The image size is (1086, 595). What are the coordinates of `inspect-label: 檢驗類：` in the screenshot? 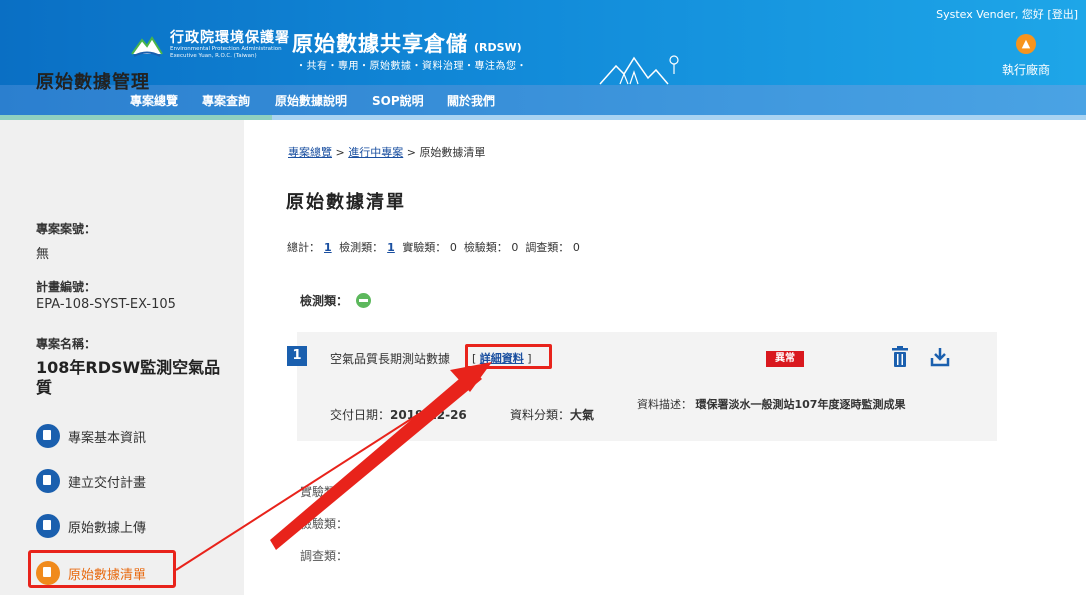 It's located at (485, 247).